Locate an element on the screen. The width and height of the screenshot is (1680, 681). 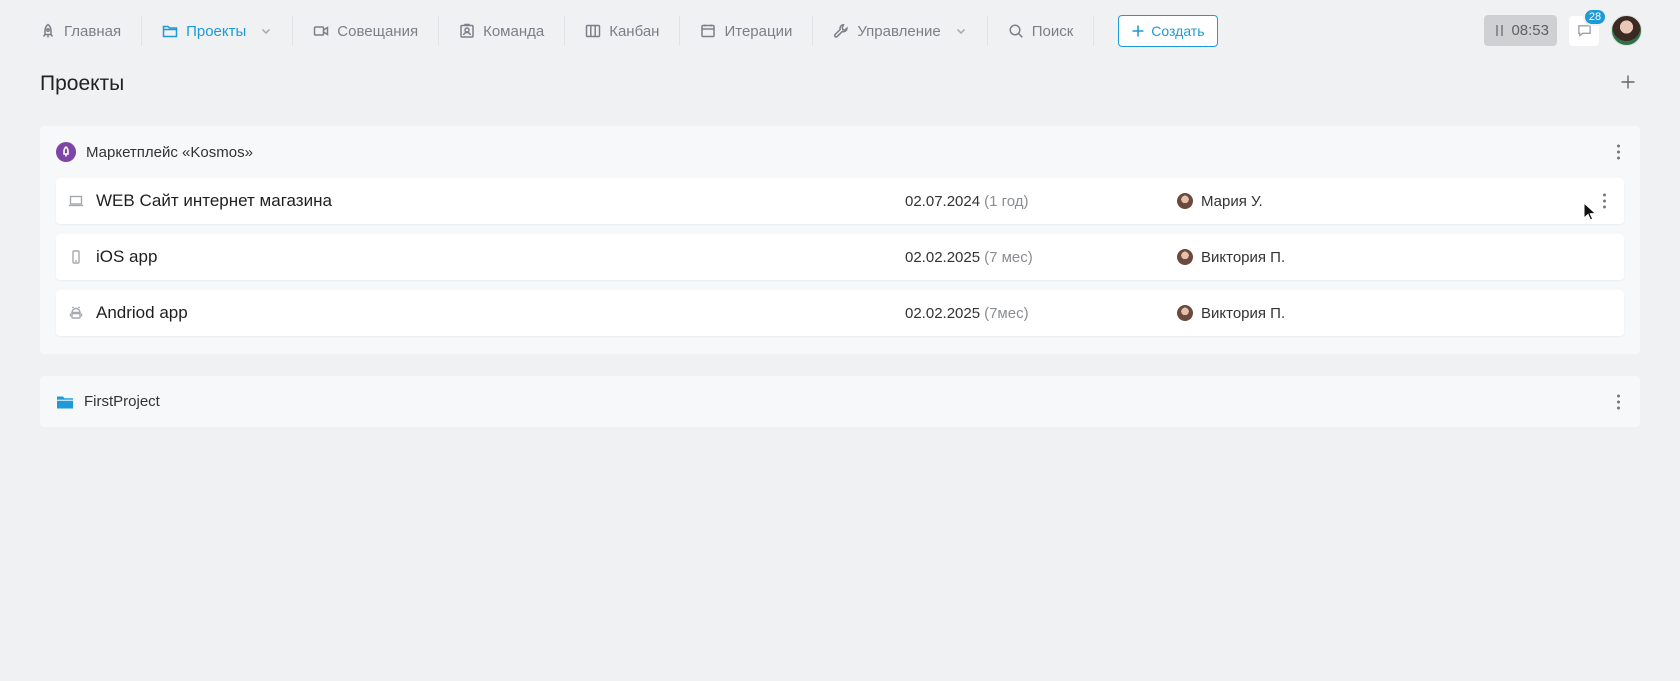
group-header: FirstProject is located at coordinates (840, 401).